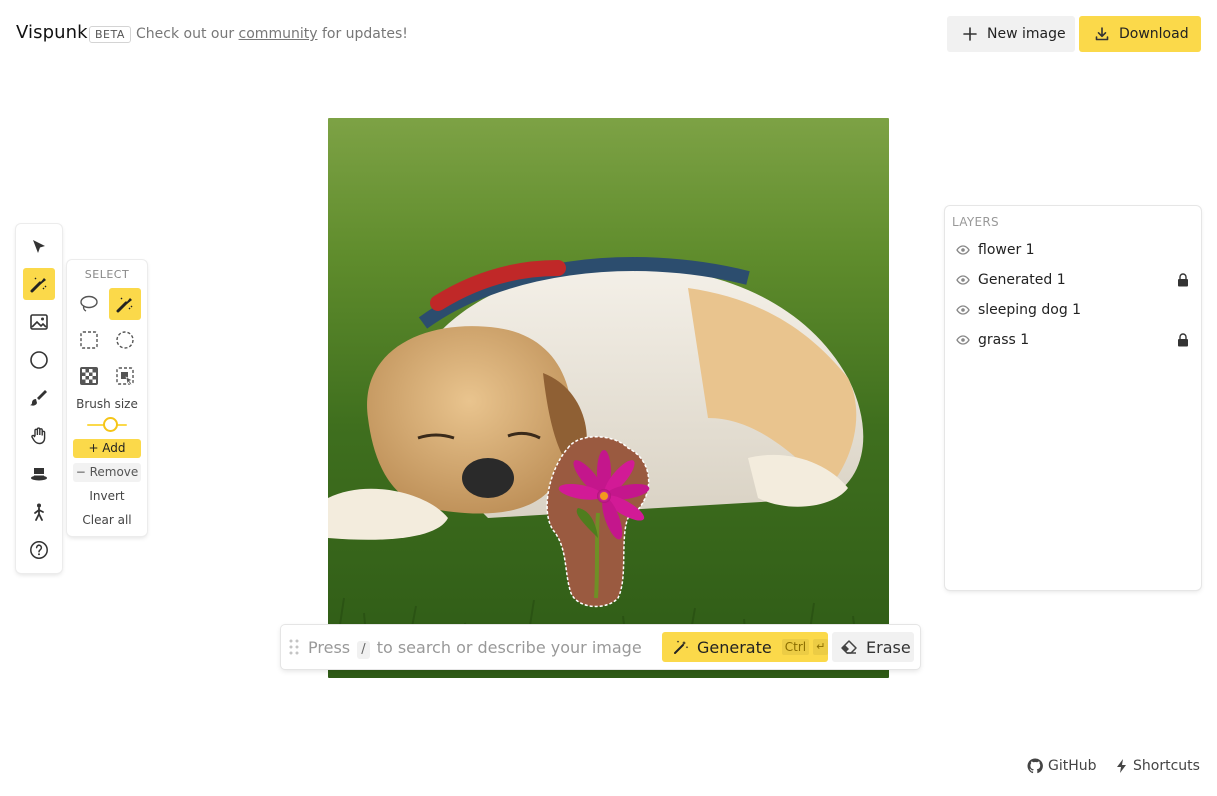 The height and width of the screenshot is (796, 1217). Describe the element at coordinates (185, 34) in the screenshot. I see `tagline-pre: Check out our` at that location.